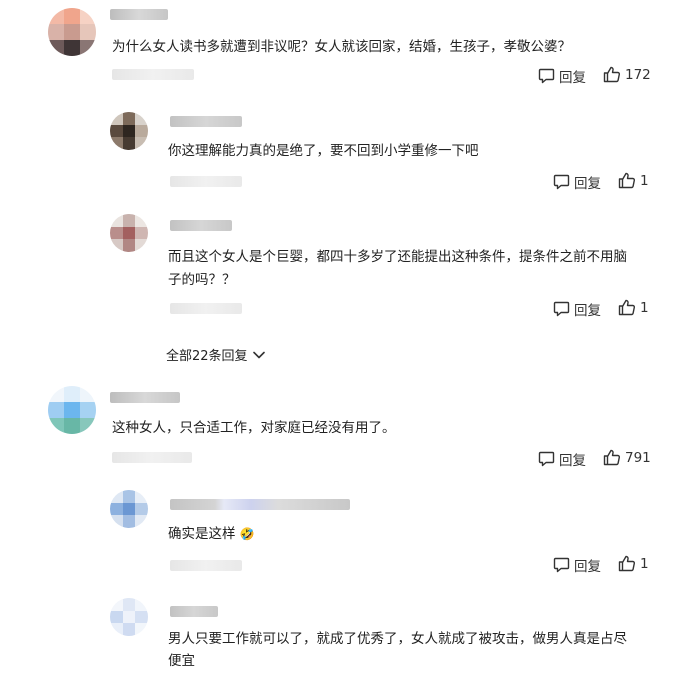  I want to click on like-button: 791, so click(627, 457).